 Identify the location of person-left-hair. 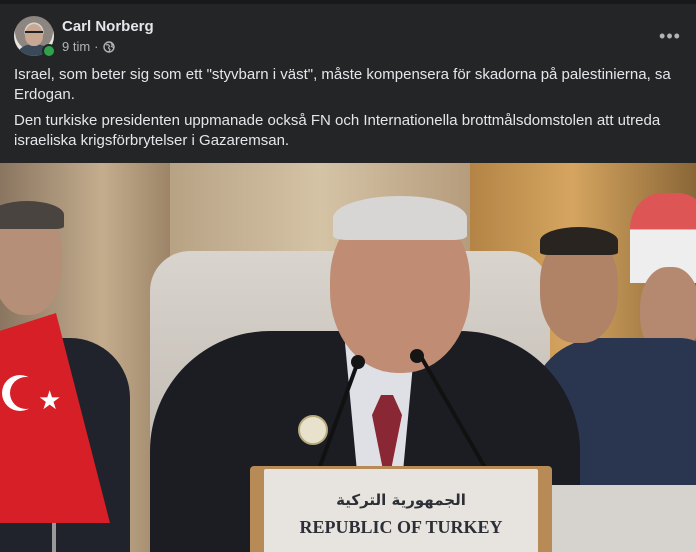
(32, 215).